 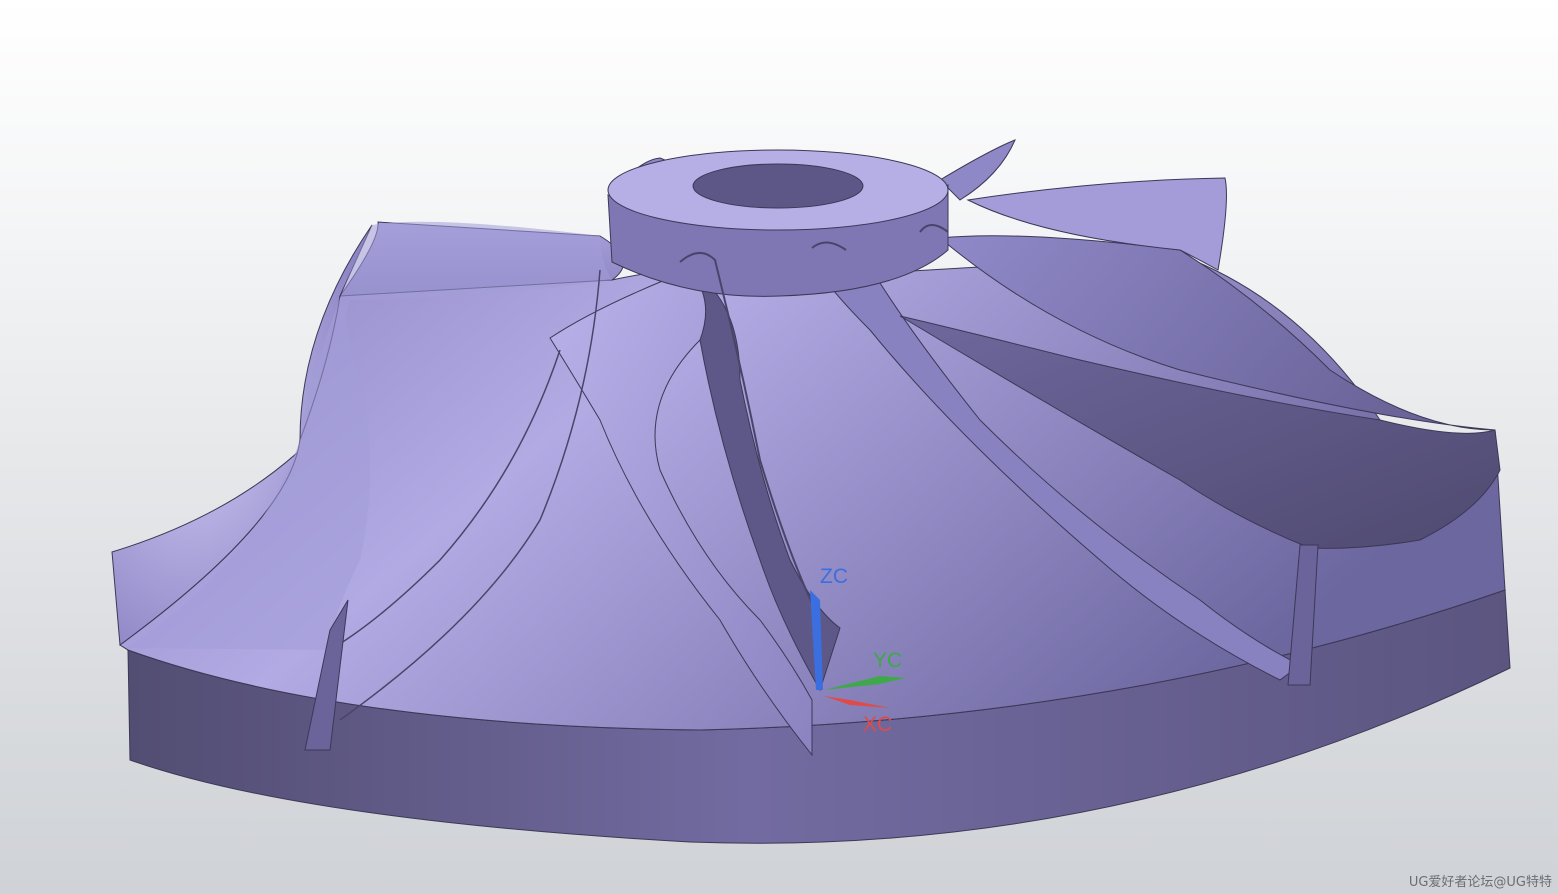 What do you see at coordinates (887, 660) in the screenshot?
I see `triad-y-label: YC` at bounding box center [887, 660].